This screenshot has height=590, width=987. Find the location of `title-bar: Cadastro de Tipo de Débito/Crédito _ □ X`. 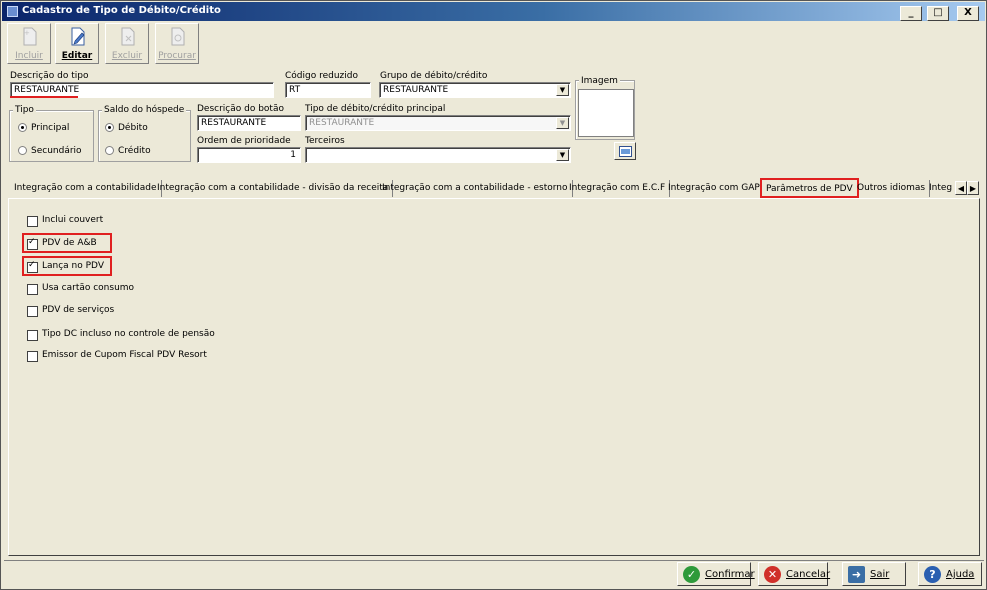

title-bar: Cadastro de Tipo de Débito/Crédito _ □ X is located at coordinates (493, 11).